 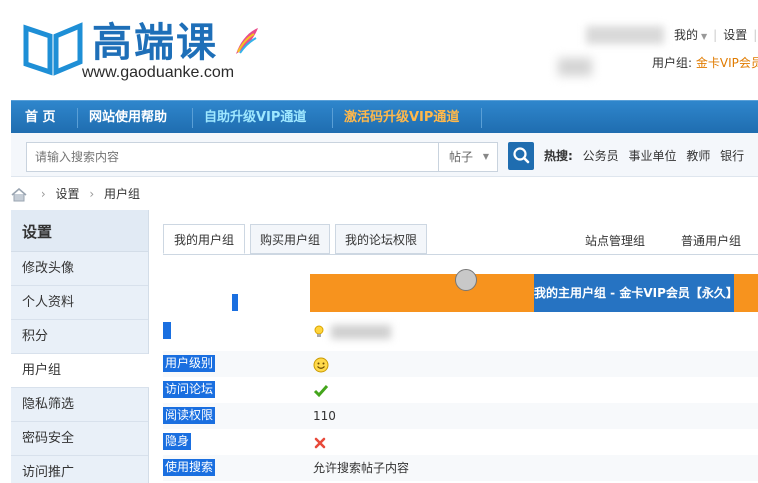 I want to click on usergroup-label: 用户组:, so click(x=672, y=63).